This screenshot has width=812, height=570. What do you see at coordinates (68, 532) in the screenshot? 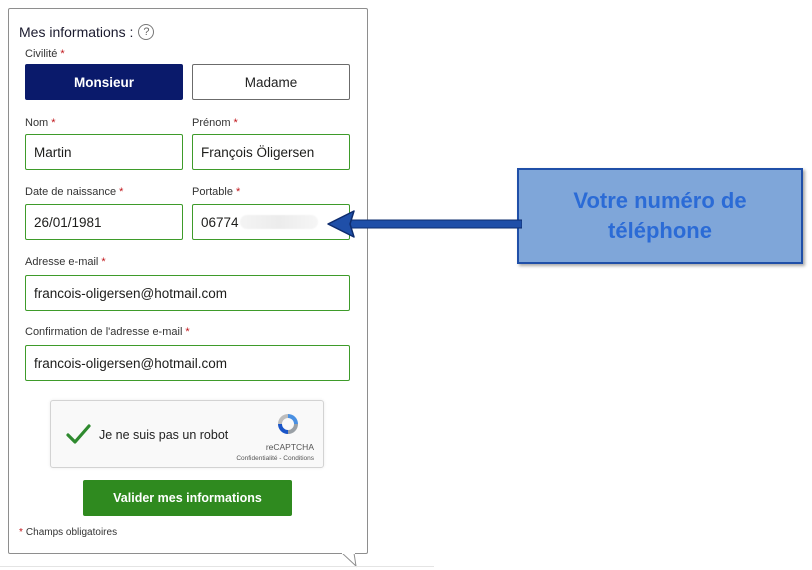
I see `required-note: * Champs obligatoires` at bounding box center [68, 532].